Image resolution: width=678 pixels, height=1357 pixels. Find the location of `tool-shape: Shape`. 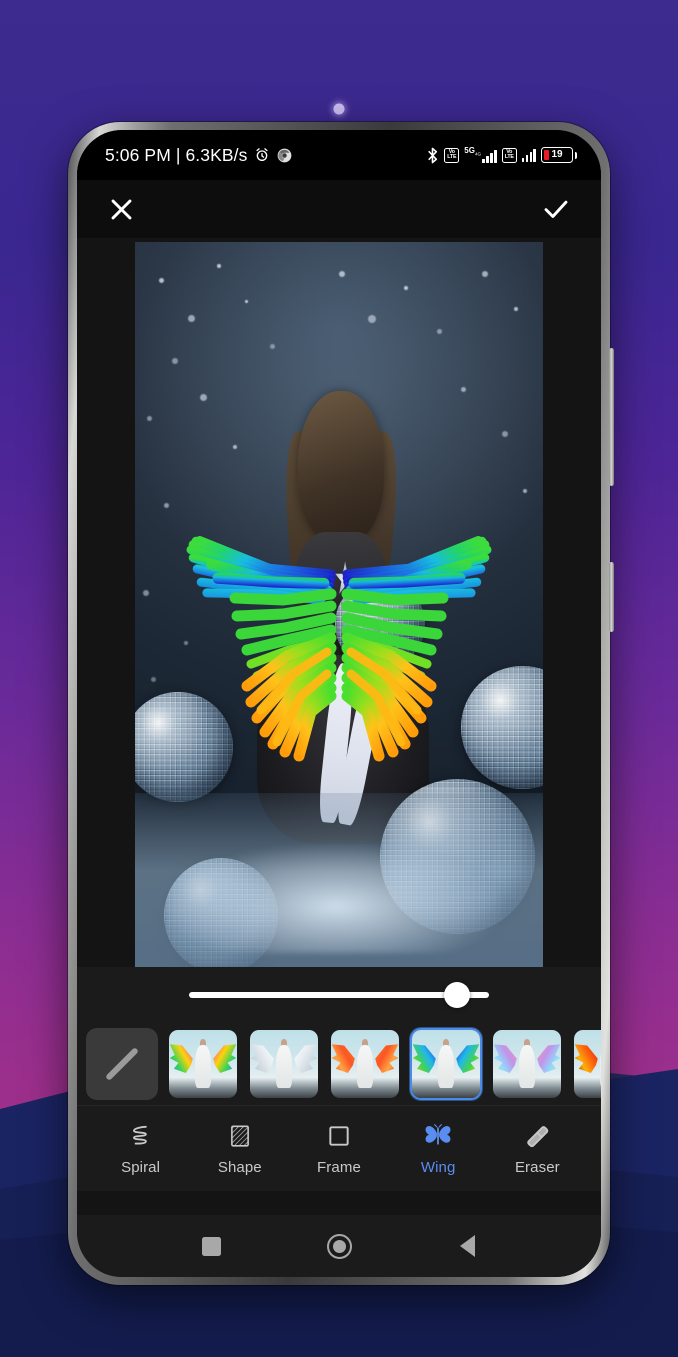

tool-shape: Shape is located at coordinates (240, 1149).